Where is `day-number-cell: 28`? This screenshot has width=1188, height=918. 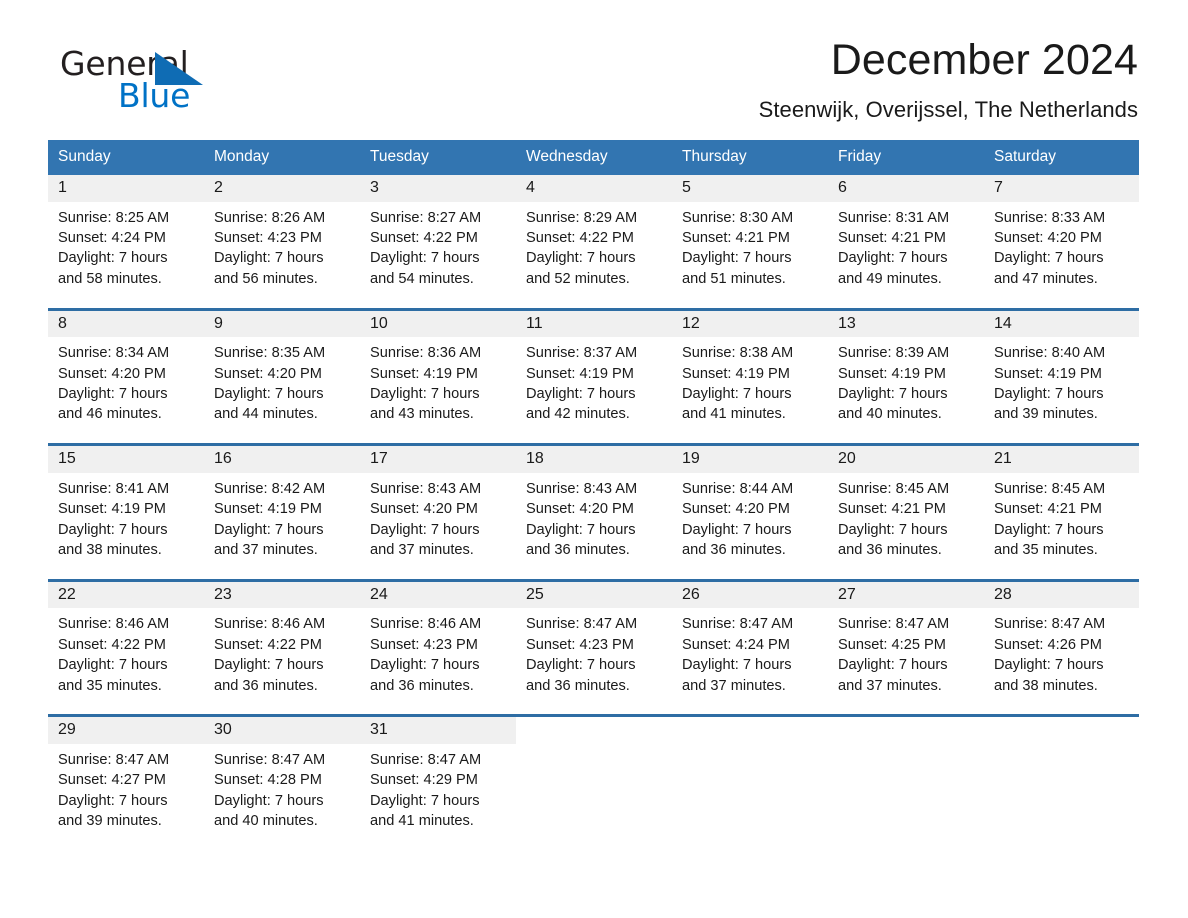
day-number-cell: 28 is located at coordinates (1061, 595).